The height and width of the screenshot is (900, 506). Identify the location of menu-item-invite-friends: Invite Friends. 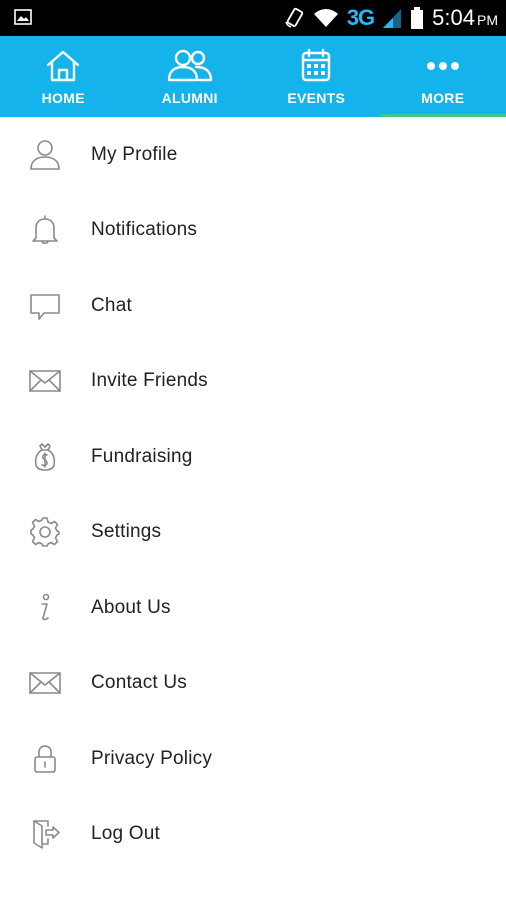
(253, 382).